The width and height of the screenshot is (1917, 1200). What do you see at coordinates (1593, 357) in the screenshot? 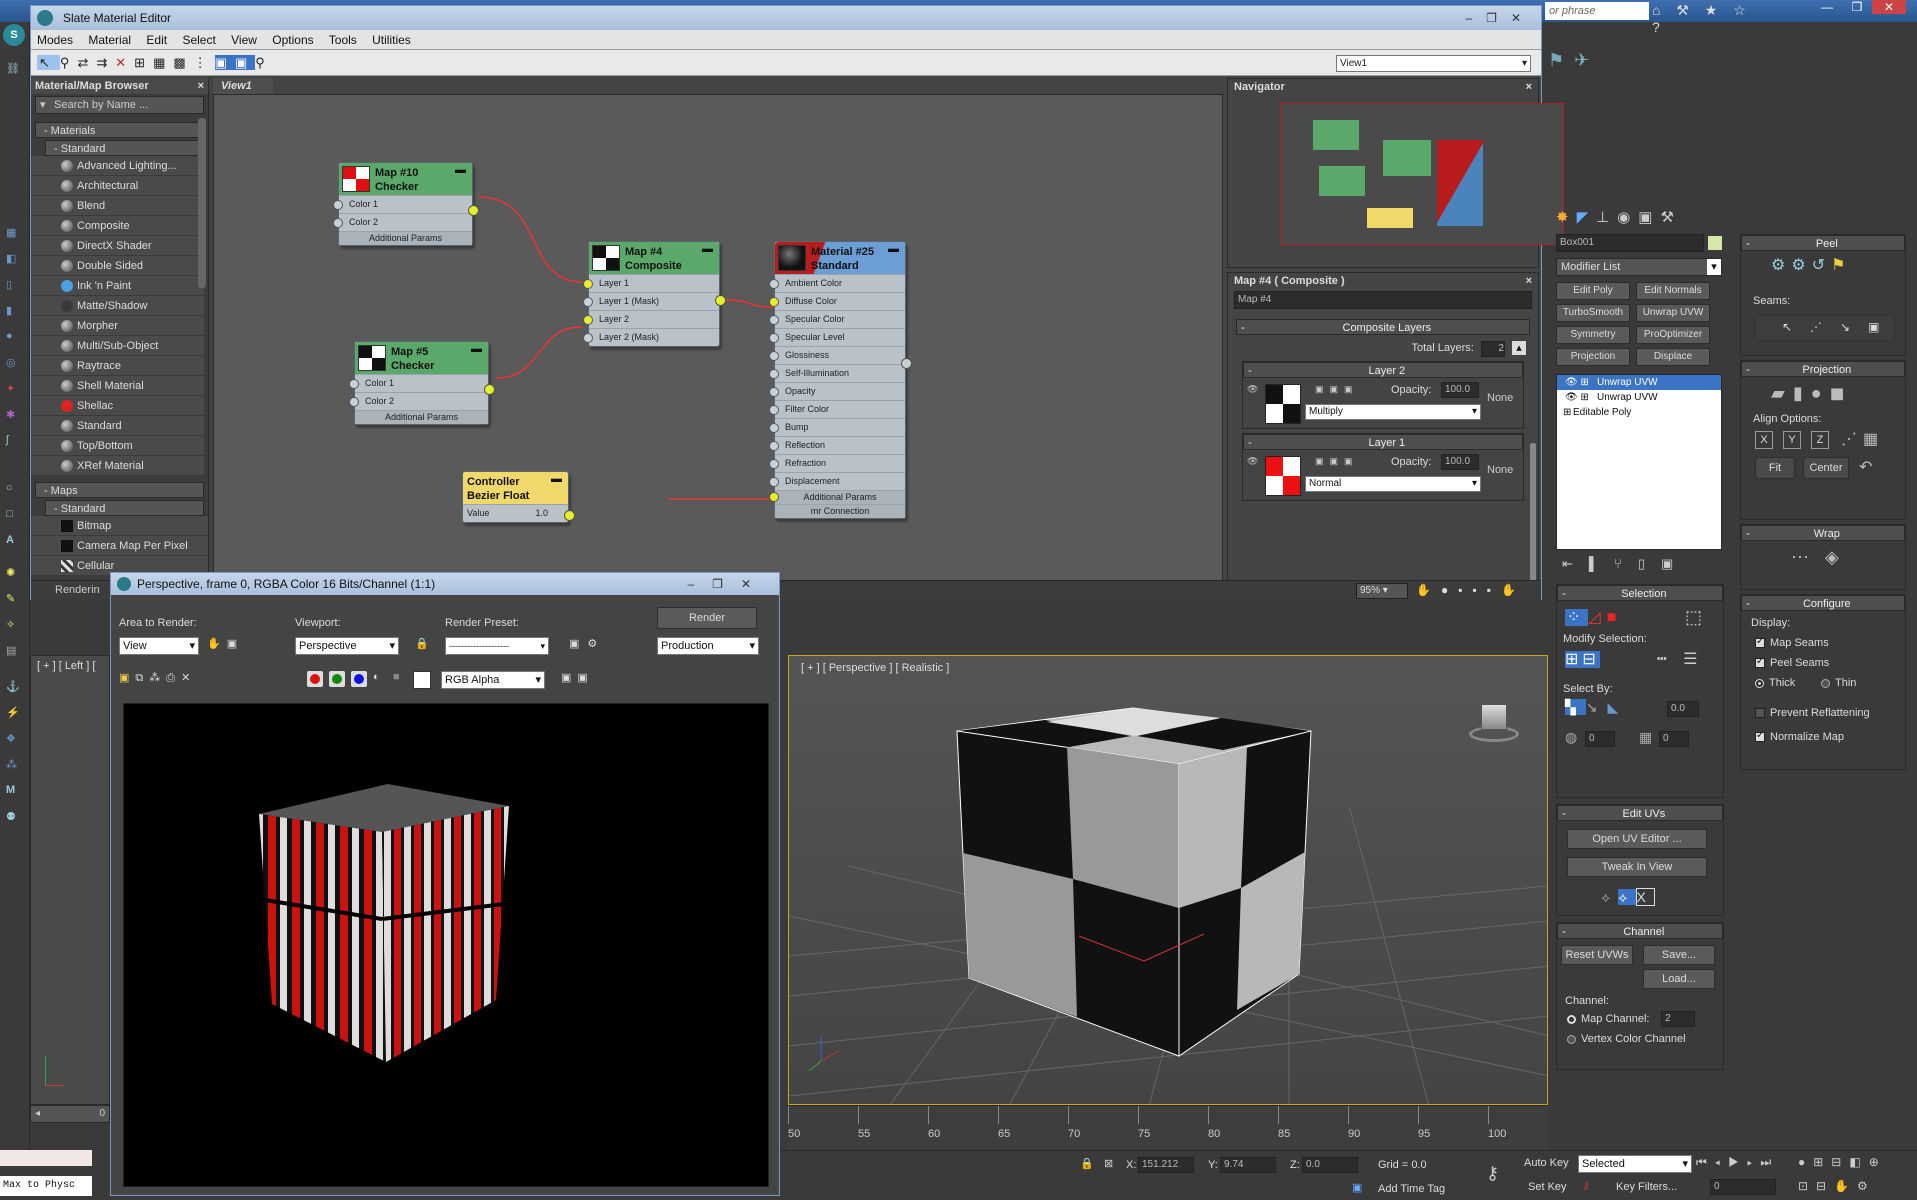
I see `projection-button: Projection` at bounding box center [1593, 357].